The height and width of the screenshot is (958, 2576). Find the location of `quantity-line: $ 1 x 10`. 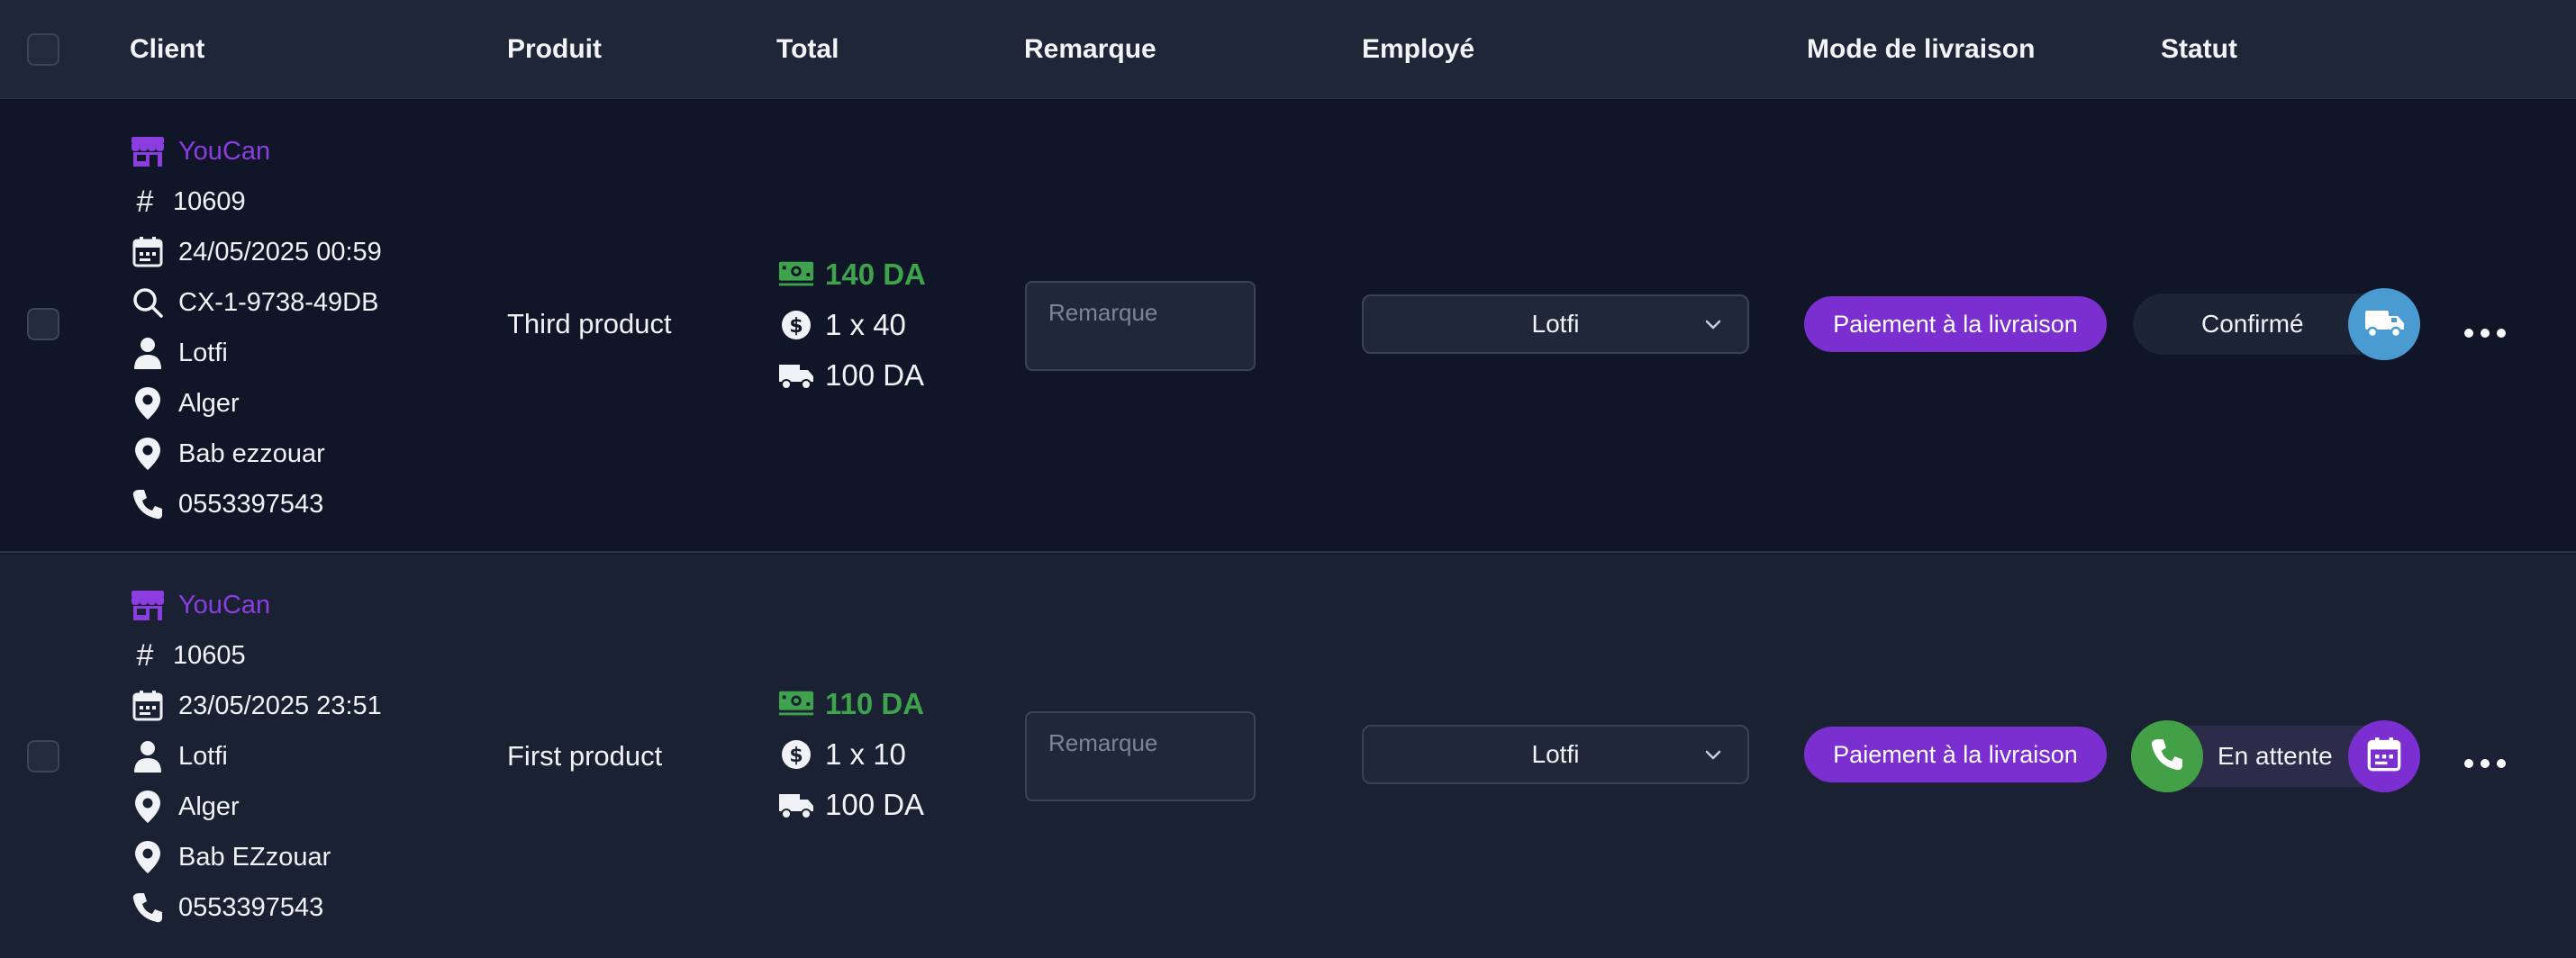

quantity-line: $ 1 x 10 is located at coordinates (842, 754).